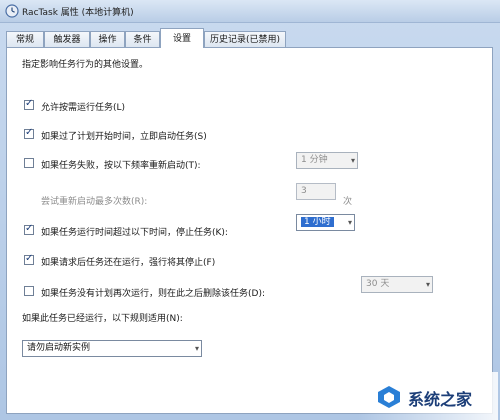 The width and height of the screenshot is (500, 420). I want to click on delete-after-value: 30 天, so click(378, 284).